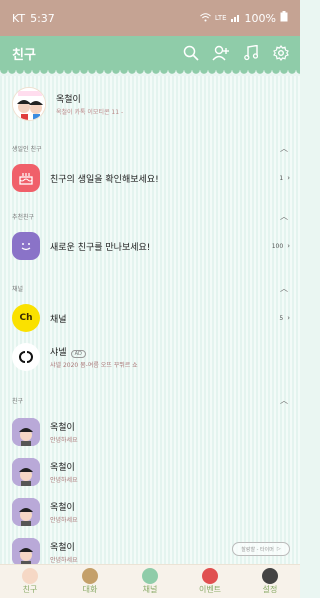 The width and height of the screenshot is (320, 598). What do you see at coordinates (191, 53) in the screenshot?
I see `search-icon` at bounding box center [191, 53].